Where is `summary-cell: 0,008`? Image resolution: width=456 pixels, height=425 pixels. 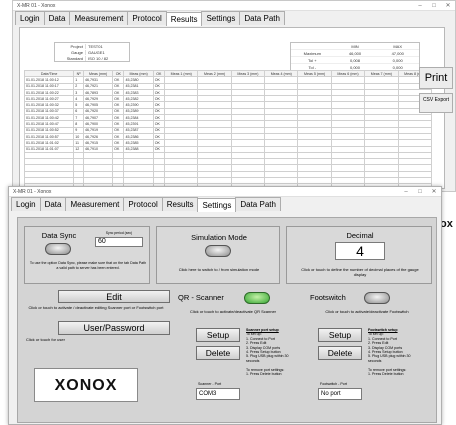 summary-cell: 0,008 is located at coordinates (355, 60).